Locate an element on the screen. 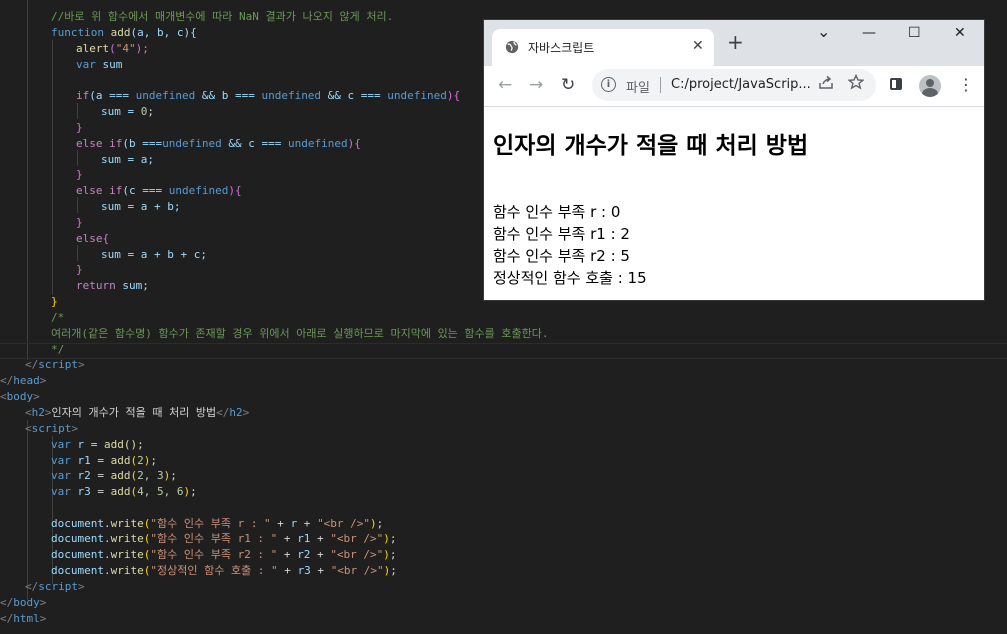 The image size is (1007, 634). minimize-button: — is located at coordinates (869, 33).